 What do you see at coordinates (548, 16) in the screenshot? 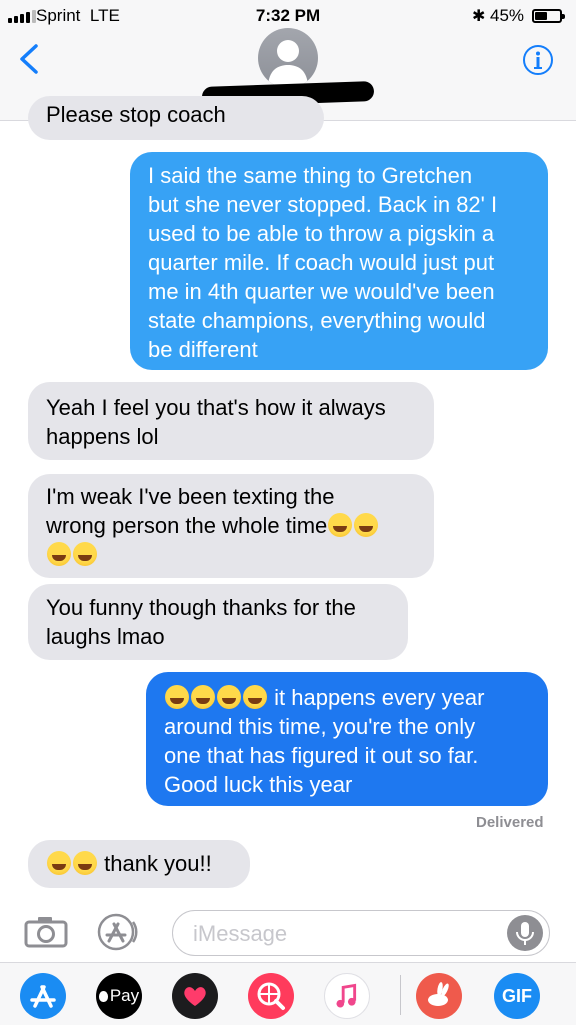
I see `battery-icon` at bounding box center [548, 16].